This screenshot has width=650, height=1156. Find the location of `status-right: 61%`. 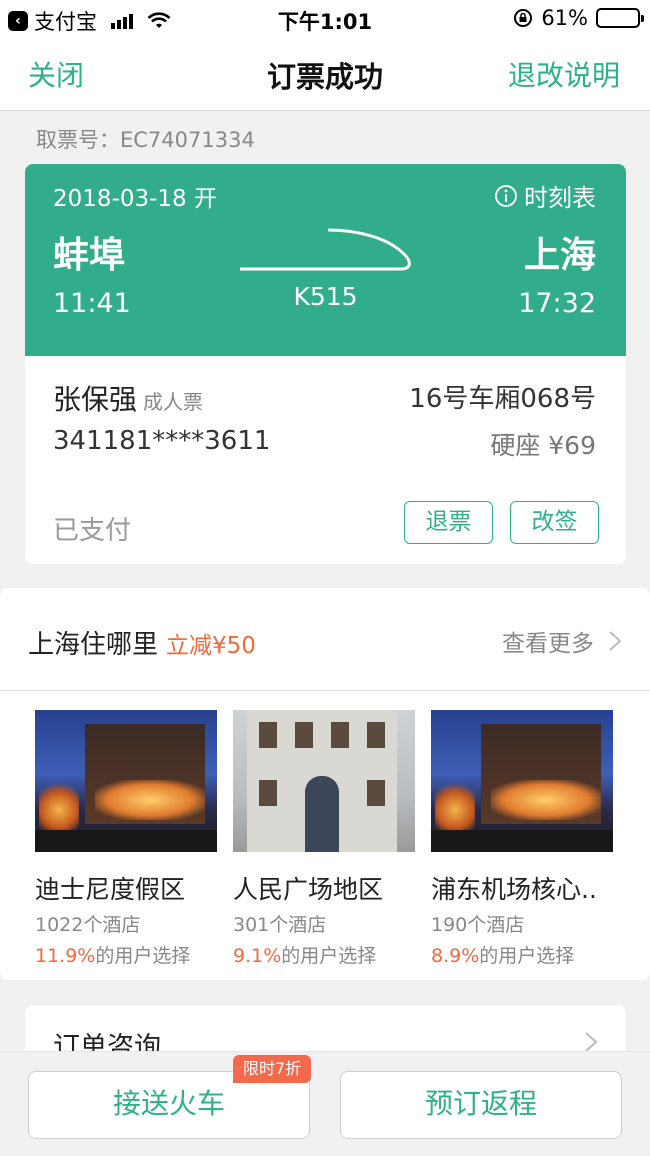

status-right: 61% is located at coordinates (578, 18).